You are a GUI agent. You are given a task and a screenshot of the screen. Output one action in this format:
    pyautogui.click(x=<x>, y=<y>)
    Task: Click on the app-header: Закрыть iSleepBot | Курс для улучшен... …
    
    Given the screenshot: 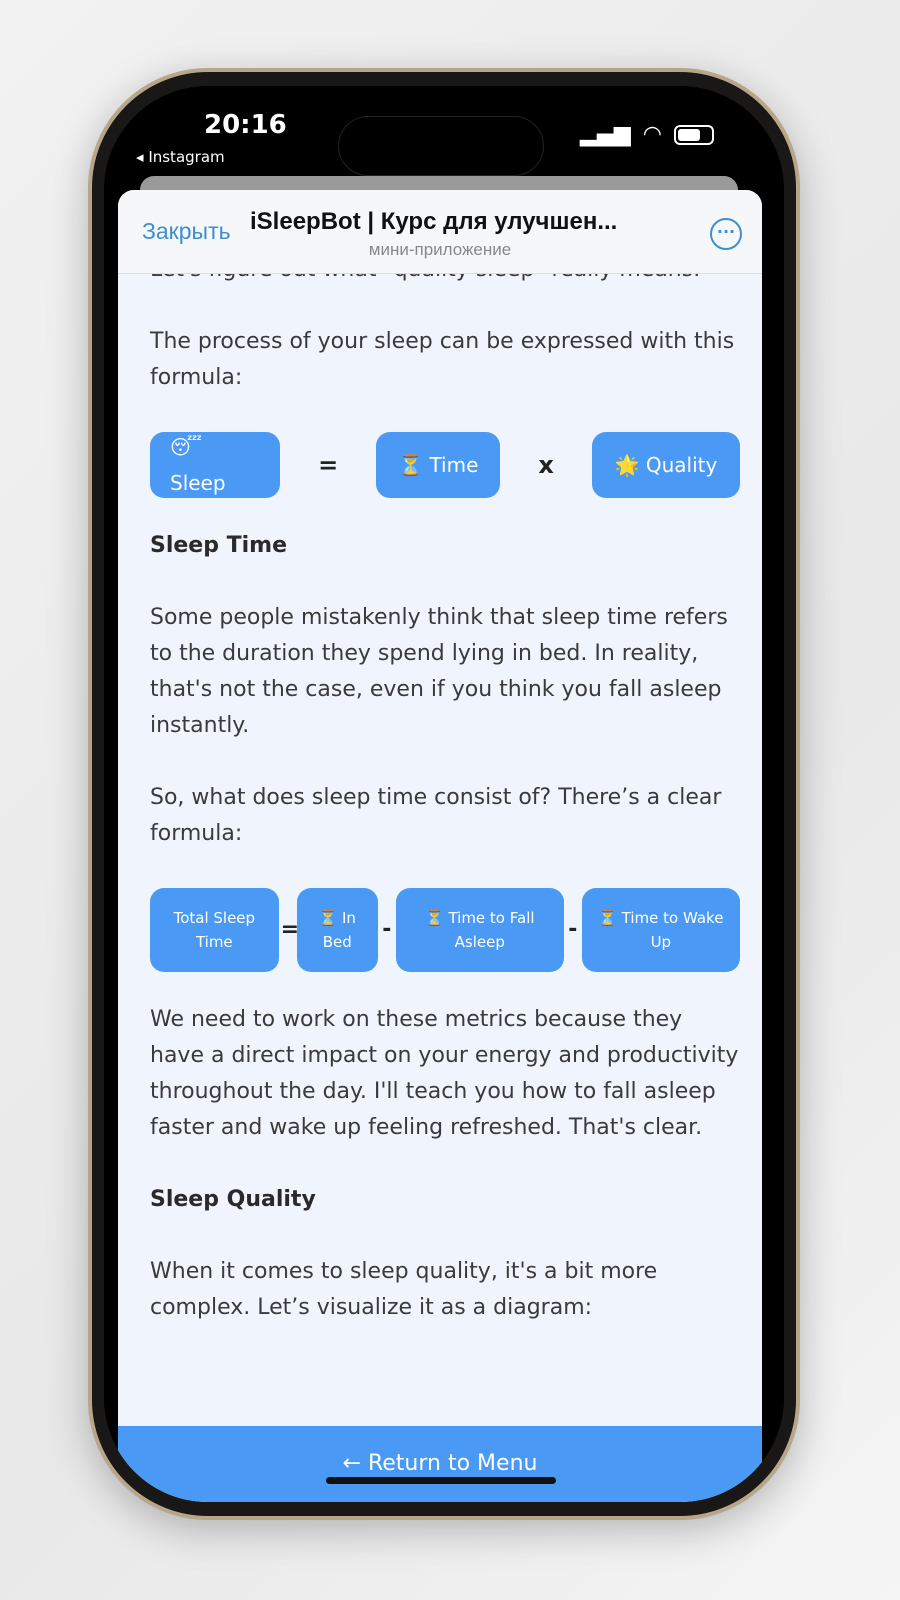 What is the action you would take?
    pyautogui.click(x=440, y=232)
    